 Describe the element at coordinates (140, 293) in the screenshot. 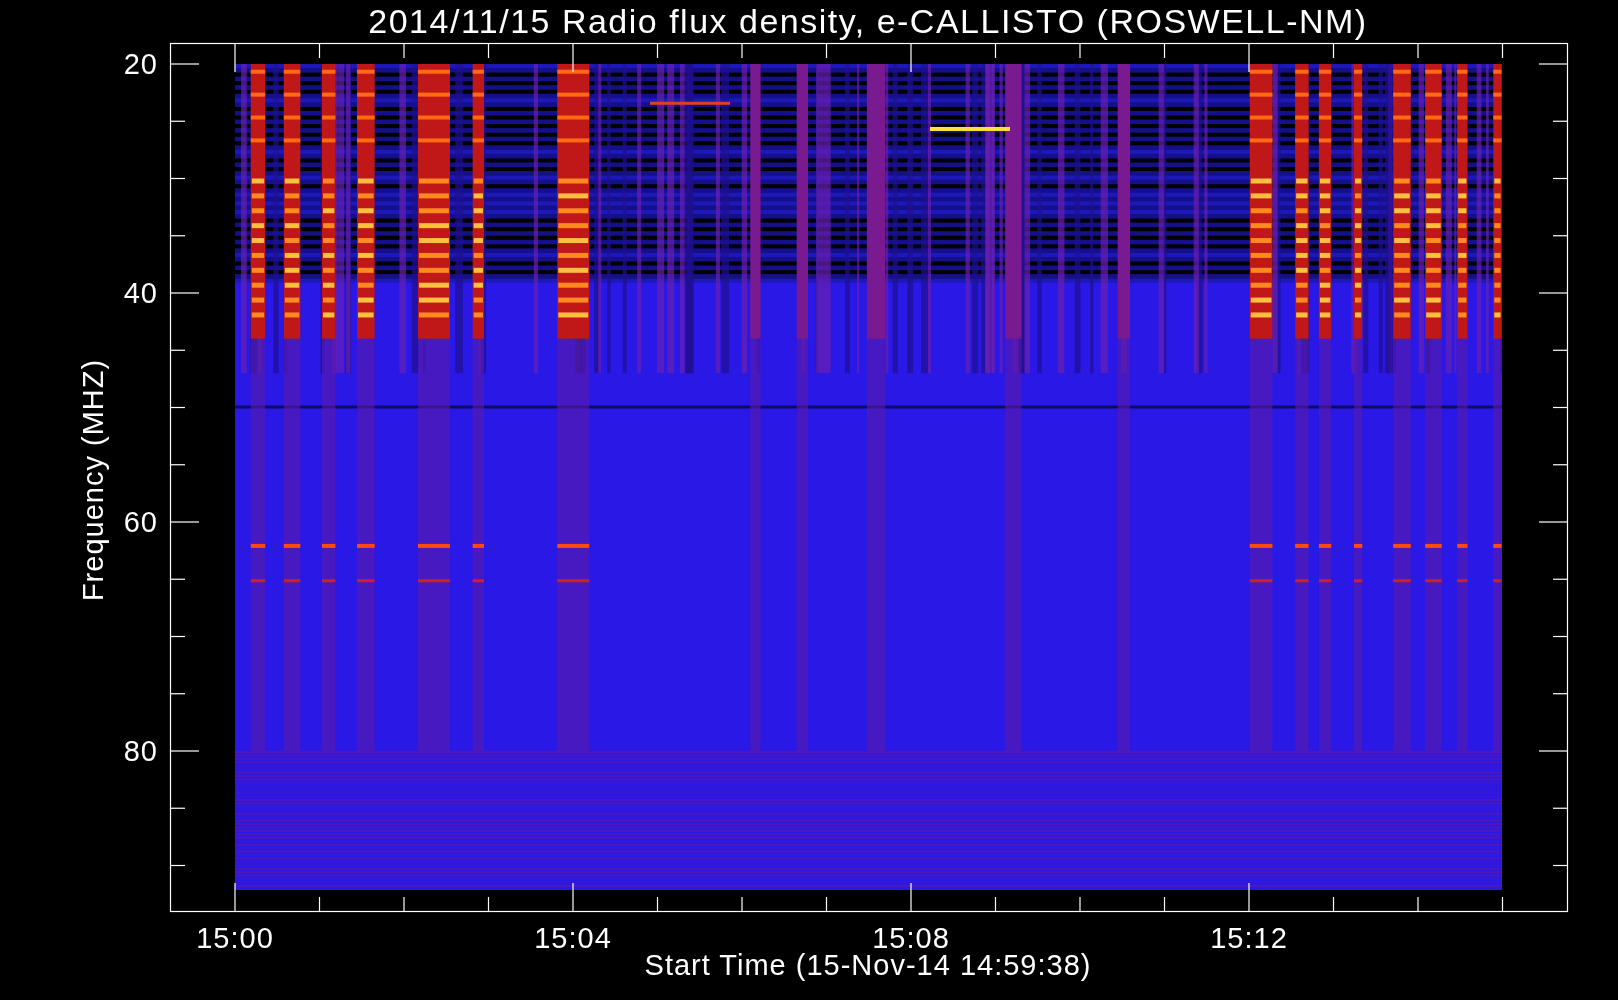

I see `axis-tick-label: 40` at that location.